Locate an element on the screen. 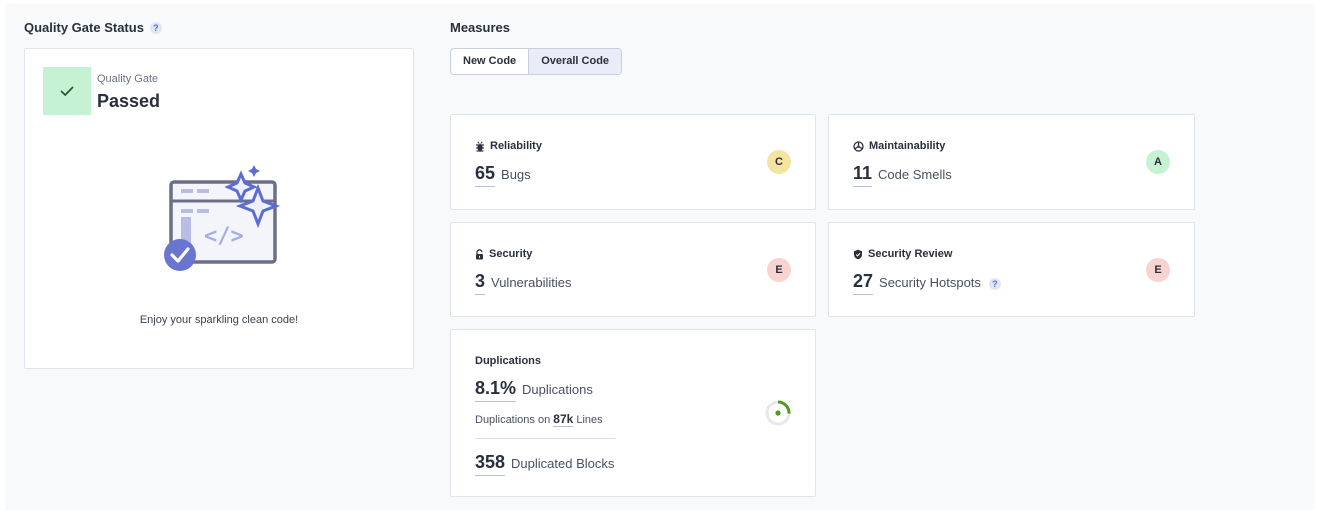  duplications-title: Duplications is located at coordinates (508, 361).